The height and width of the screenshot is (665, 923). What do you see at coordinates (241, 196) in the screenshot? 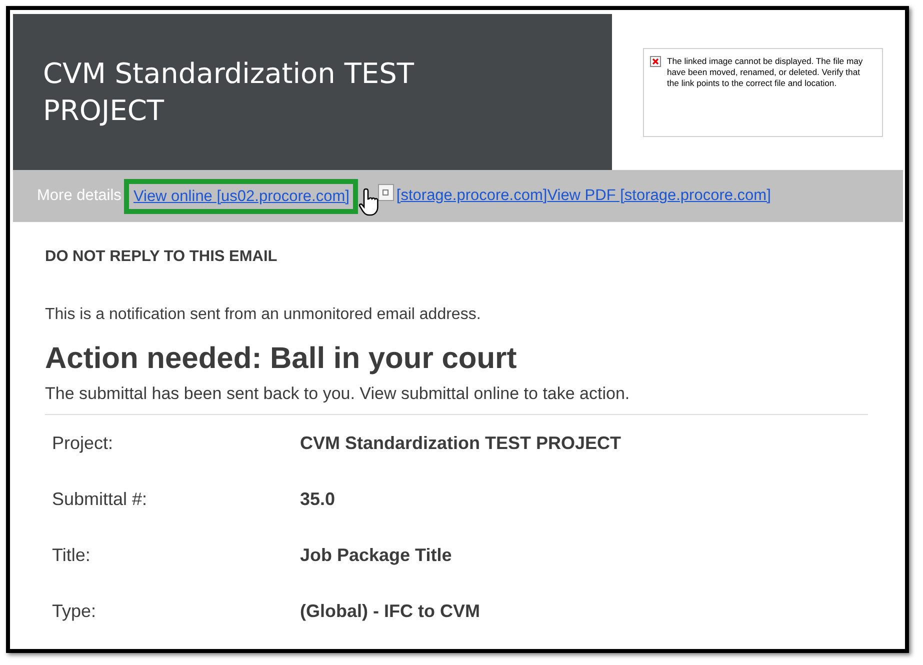
I see `link: View online [us02.procore.com]` at bounding box center [241, 196].